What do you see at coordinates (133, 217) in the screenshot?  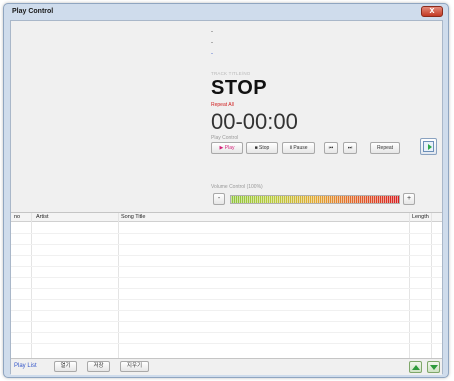 I see `column-song-title: Song Title` at bounding box center [133, 217].